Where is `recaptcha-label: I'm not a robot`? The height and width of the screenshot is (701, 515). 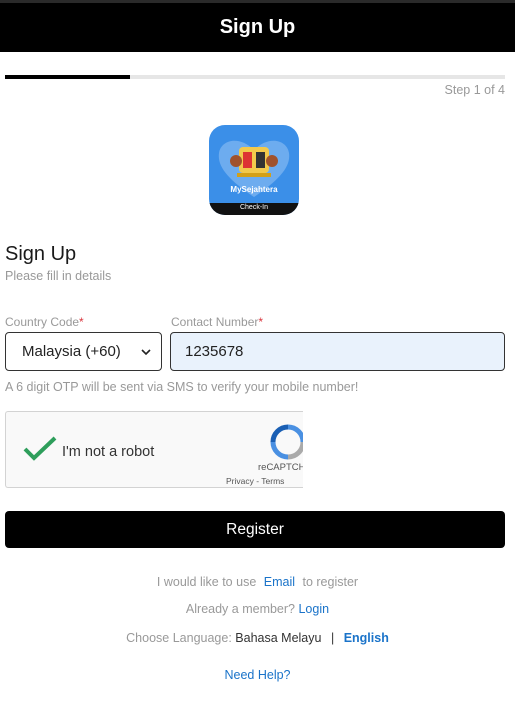 recaptcha-label: I'm not a robot is located at coordinates (108, 452).